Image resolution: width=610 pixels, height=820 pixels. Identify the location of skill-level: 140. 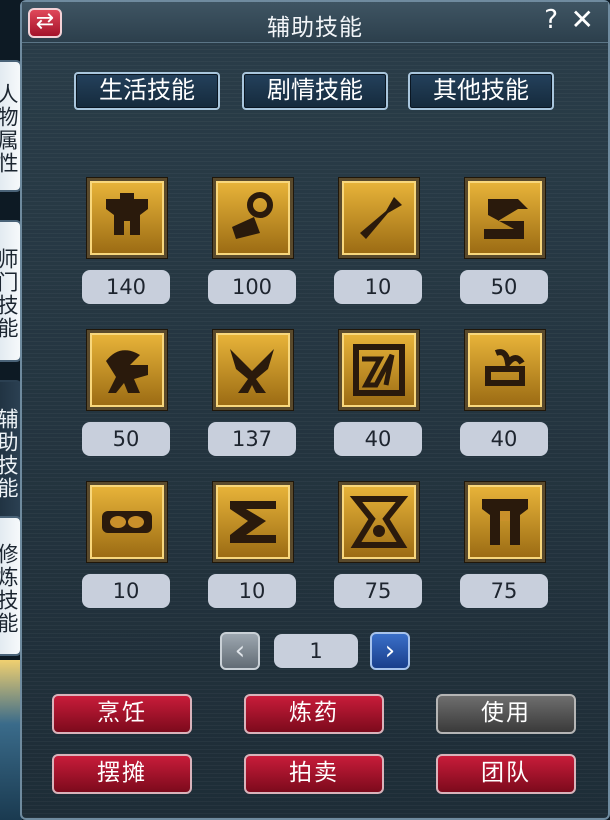
(126, 287).